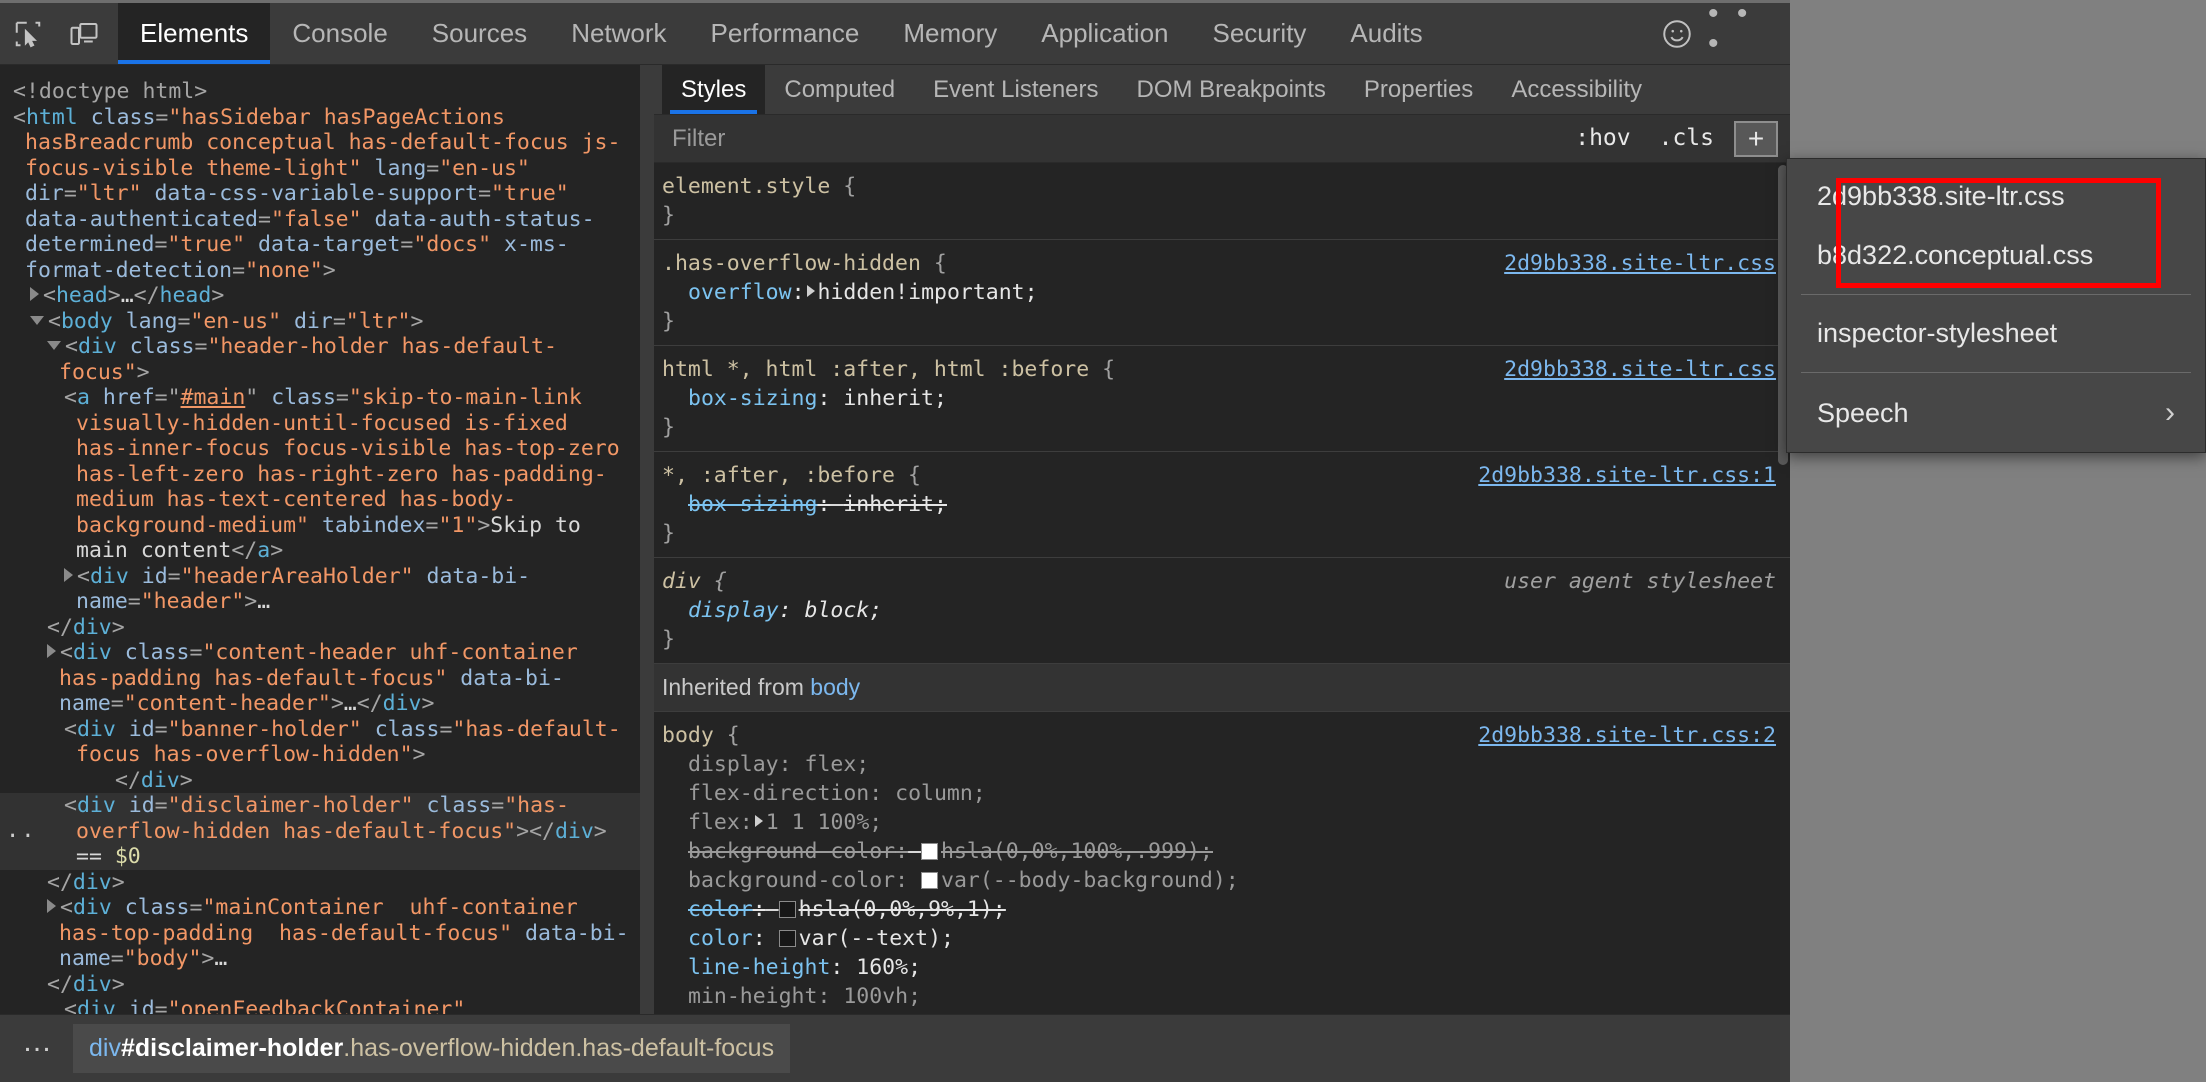 This screenshot has height=1082, width=2206. Describe the element at coordinates (1231, 89) in the screenshot. I see `styles-tab-dom-breakpoints: DOM Breakpoints` at that location.